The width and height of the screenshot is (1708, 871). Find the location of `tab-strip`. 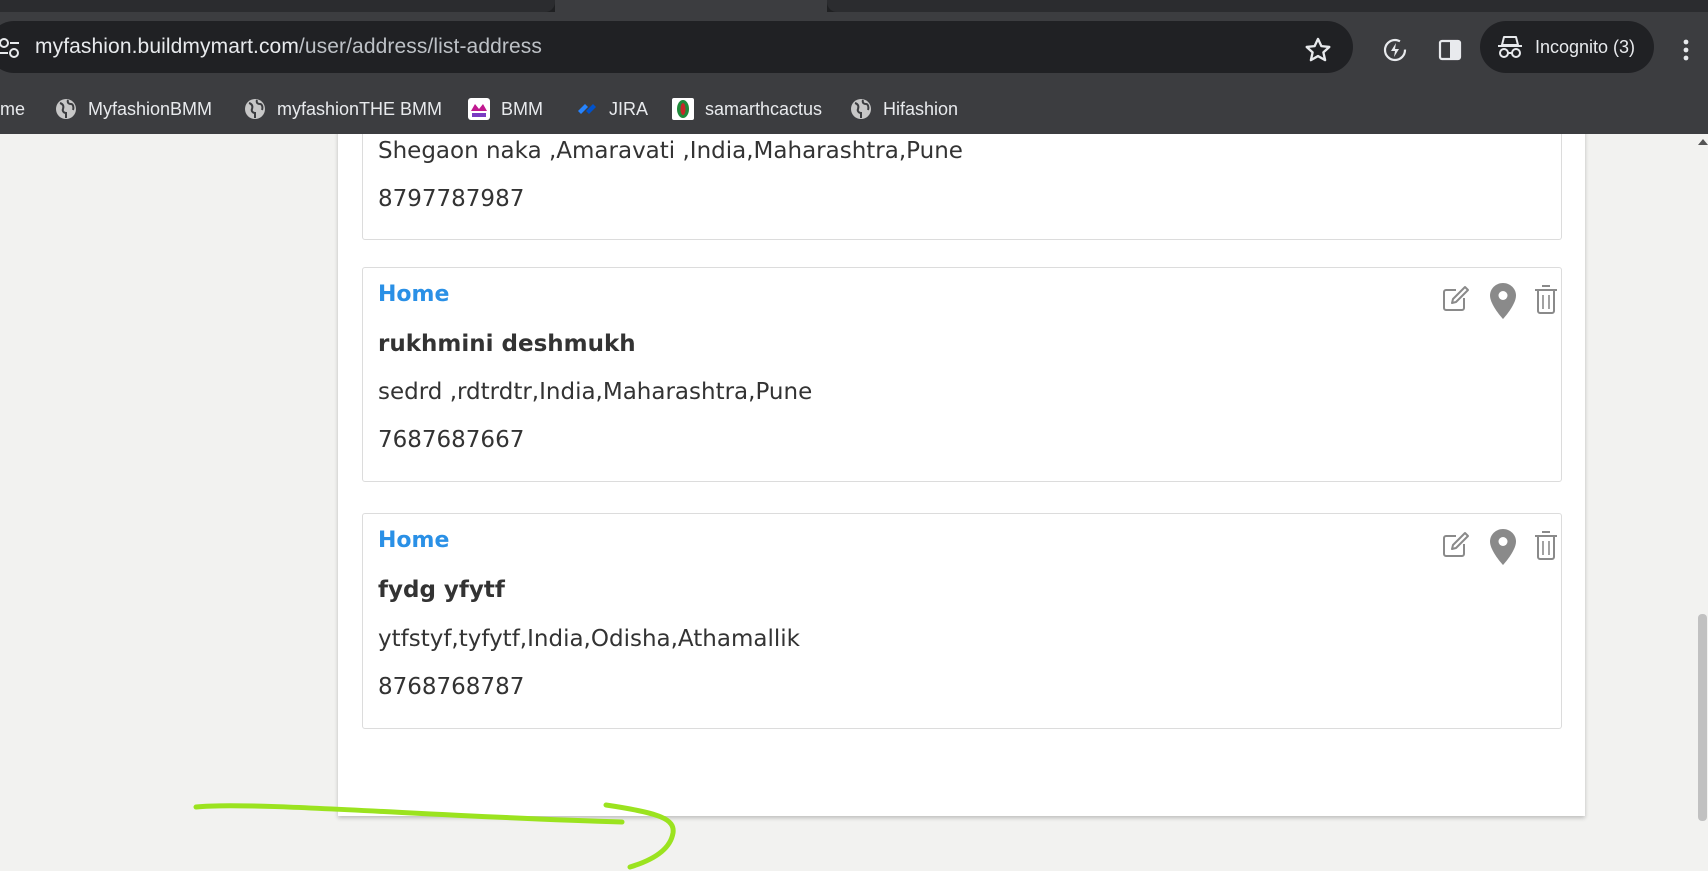

tab-strip is located at coordinates (854, 6).